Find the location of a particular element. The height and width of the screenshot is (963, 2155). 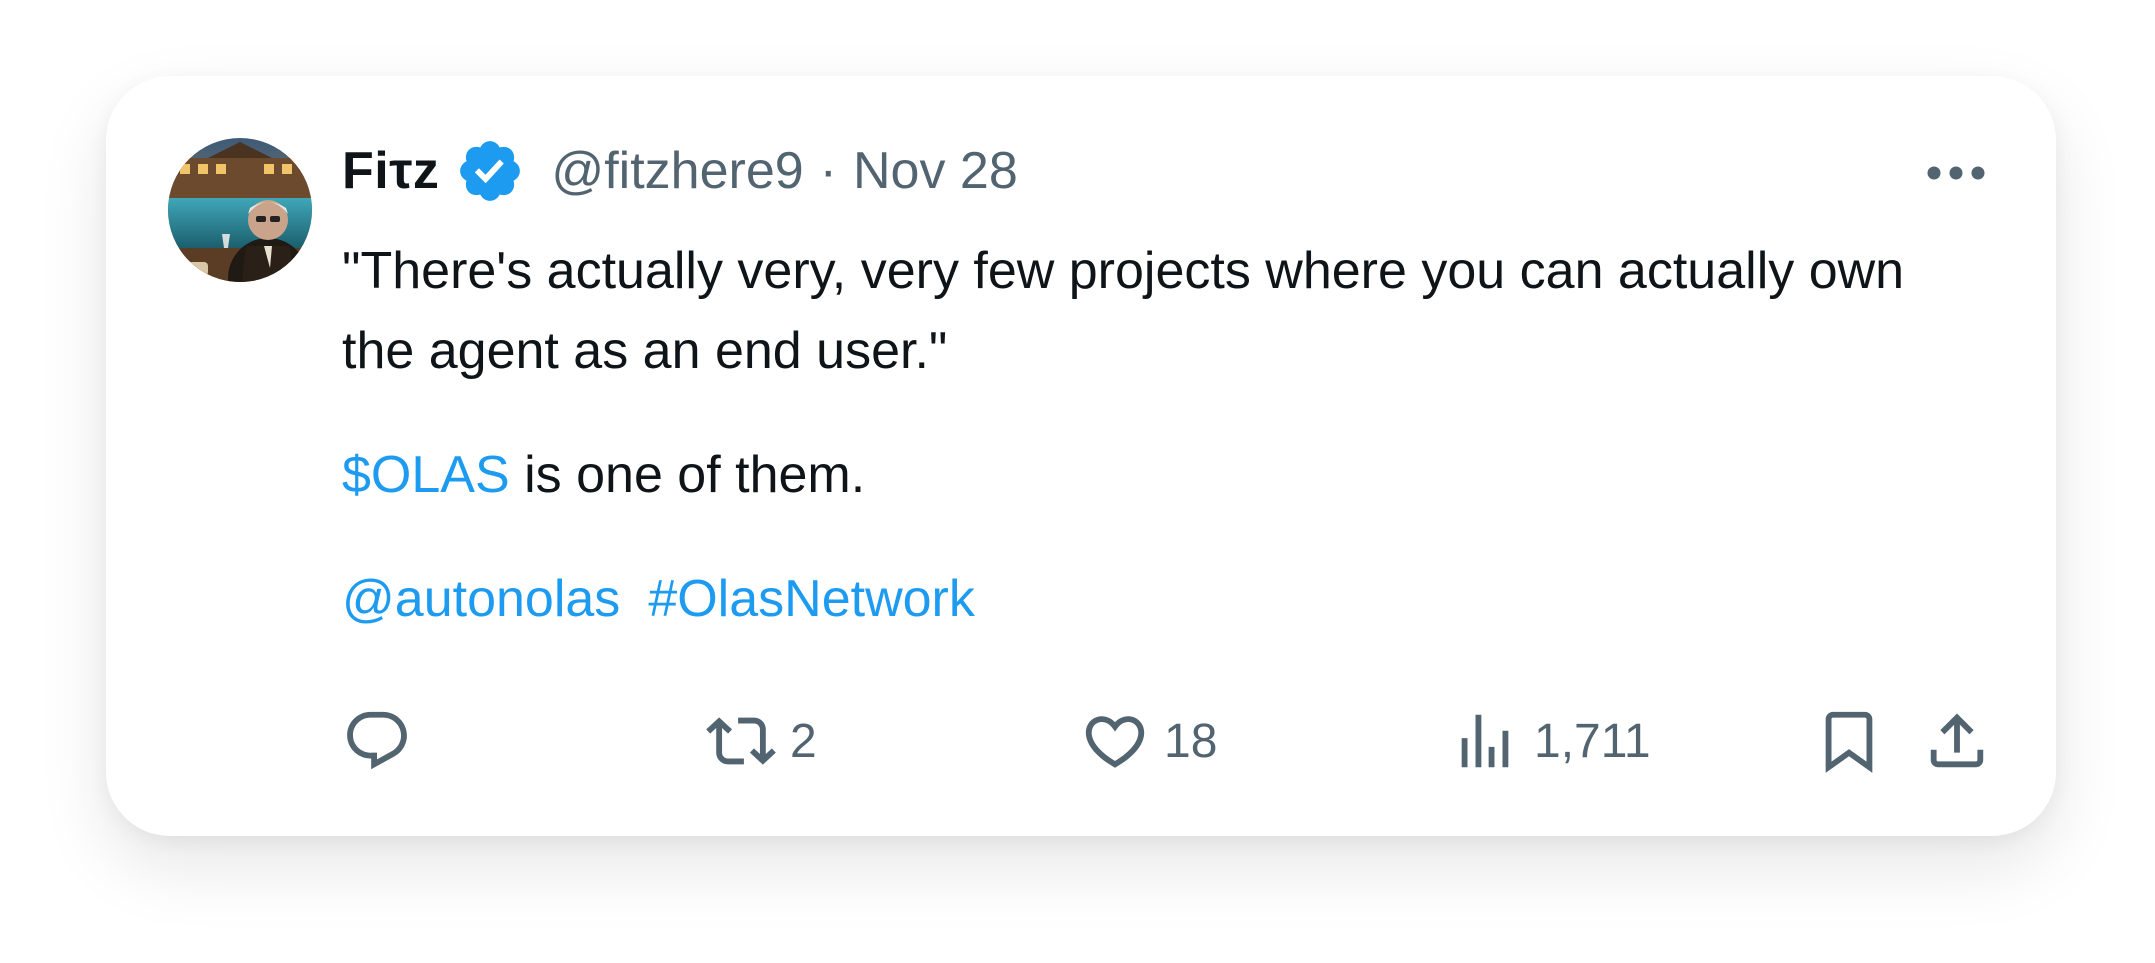

tweet-date: Nov 28 is located at coordinates (935, 171).